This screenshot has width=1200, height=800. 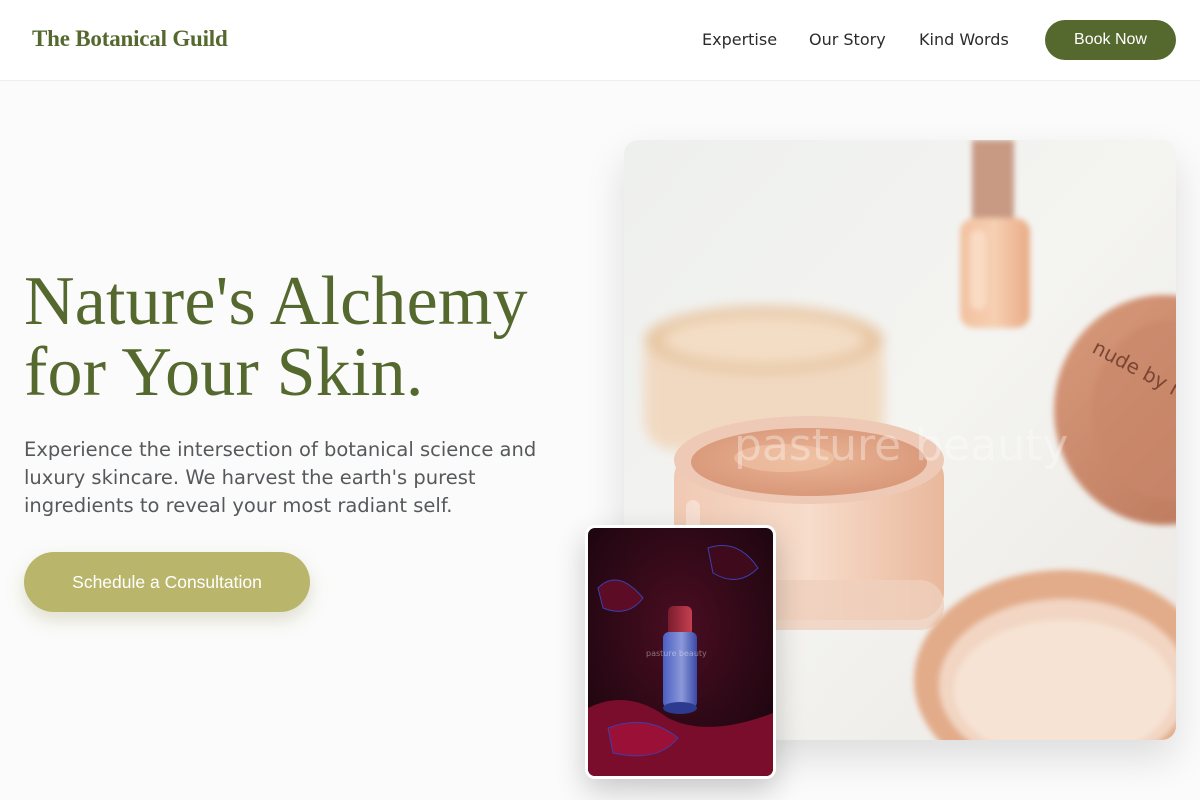 I want to click on nav-link-our-story: Our Story, so click(x=847, y=39).